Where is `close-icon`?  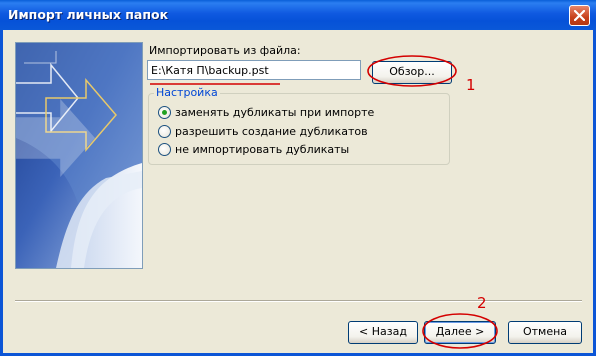
close-icon is located at coordinates (579, 15).